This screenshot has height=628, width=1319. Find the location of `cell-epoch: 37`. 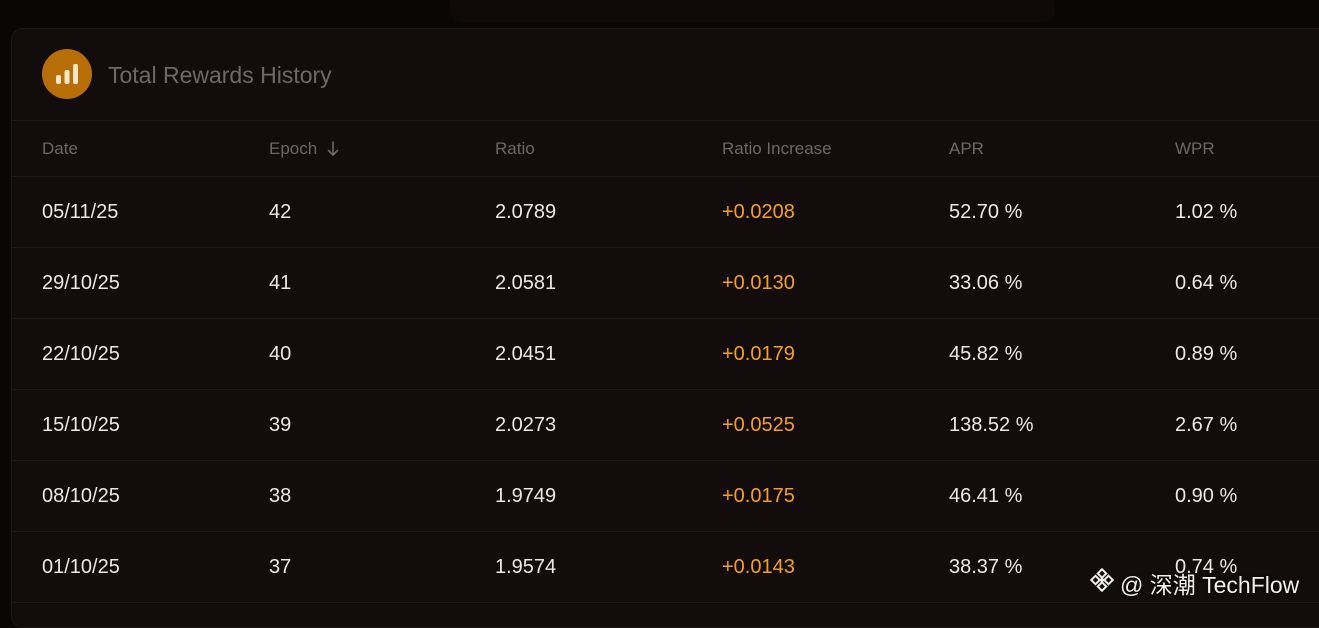

cell-epoch: 37 is located at coordinates (280, 566).